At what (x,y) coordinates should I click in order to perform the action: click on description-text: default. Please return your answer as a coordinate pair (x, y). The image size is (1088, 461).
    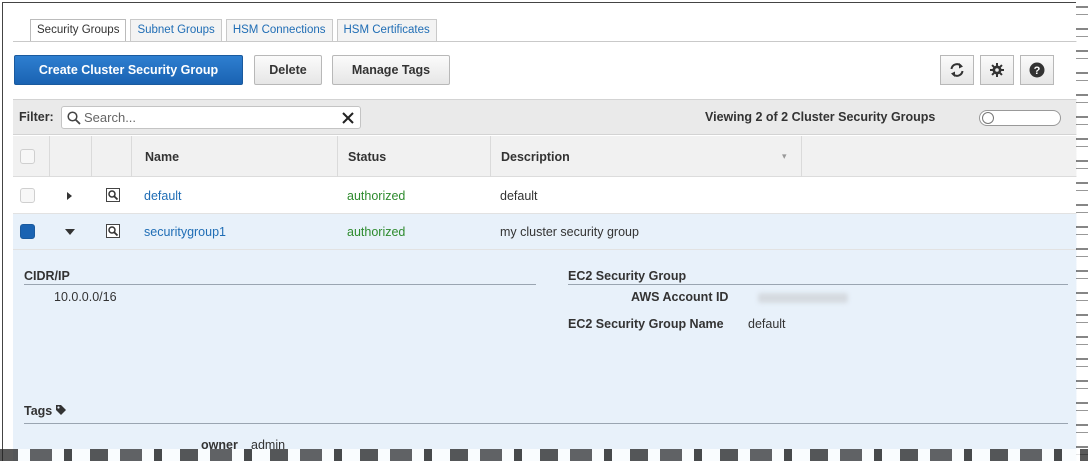
    Looking at the image, I should click on (519, 196).